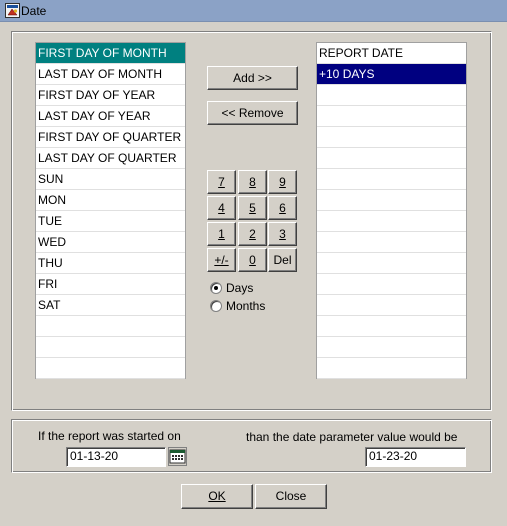 The width and height of the screenshot is (507, 526). I want to click on list-item: LAST DAY OF QUARTER, so click(110, 158).